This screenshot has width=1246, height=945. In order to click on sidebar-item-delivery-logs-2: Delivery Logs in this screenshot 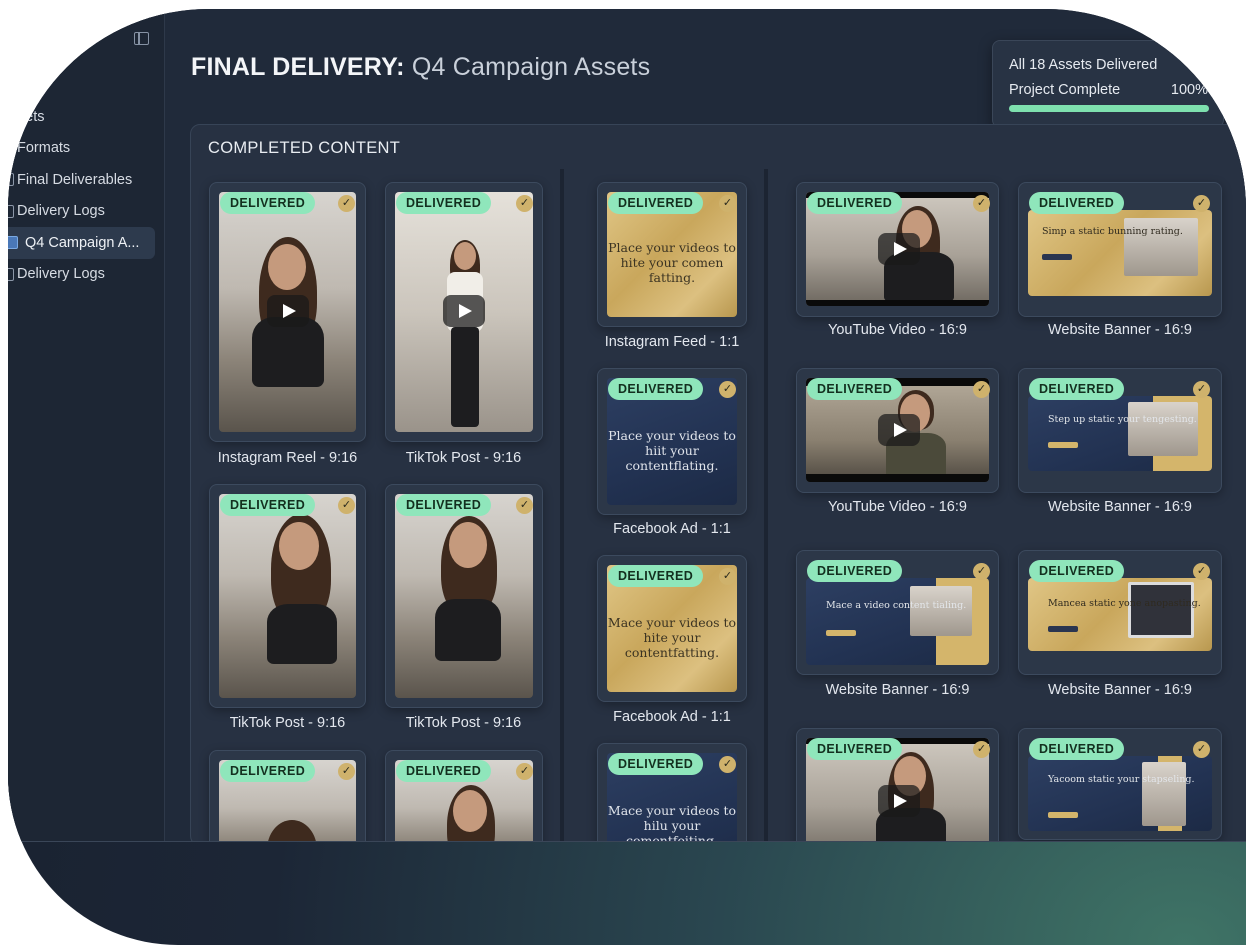, I will do `click(86, 275)`.